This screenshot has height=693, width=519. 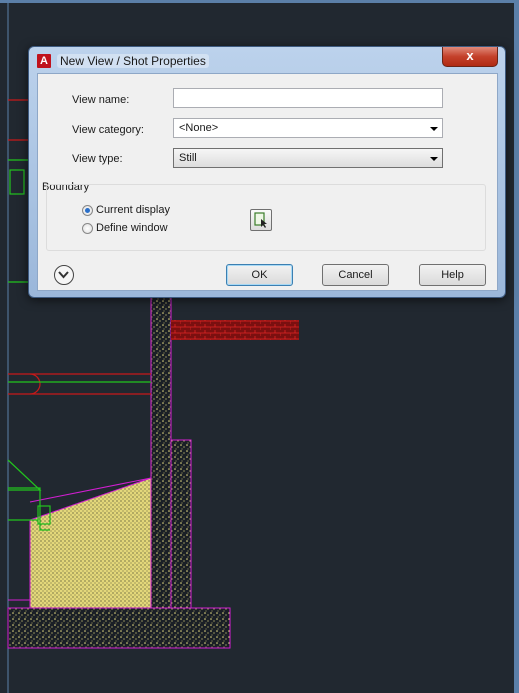 I want to click on view-category-combo: <None>, so click(x=308, y=128).